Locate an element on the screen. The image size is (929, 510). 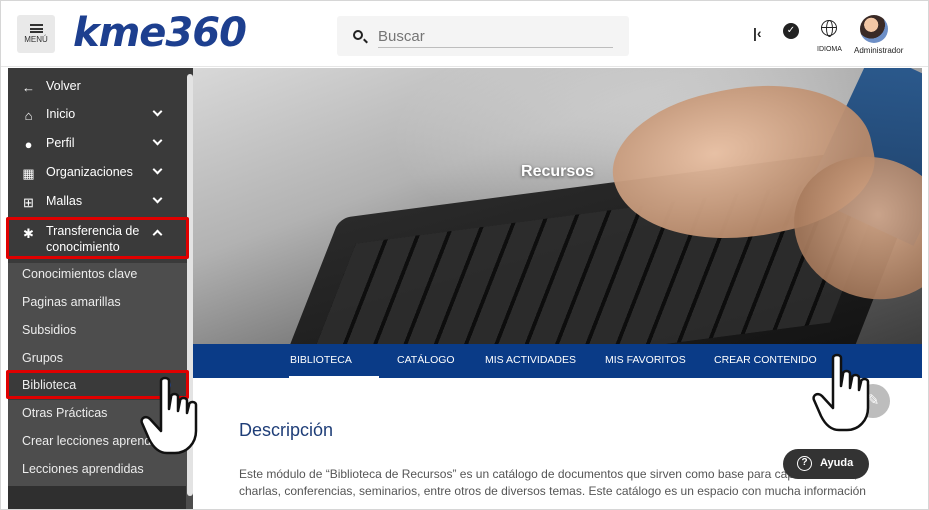
sidebar-subitem: Paginas amarillas is located at coordinates (97, 303).